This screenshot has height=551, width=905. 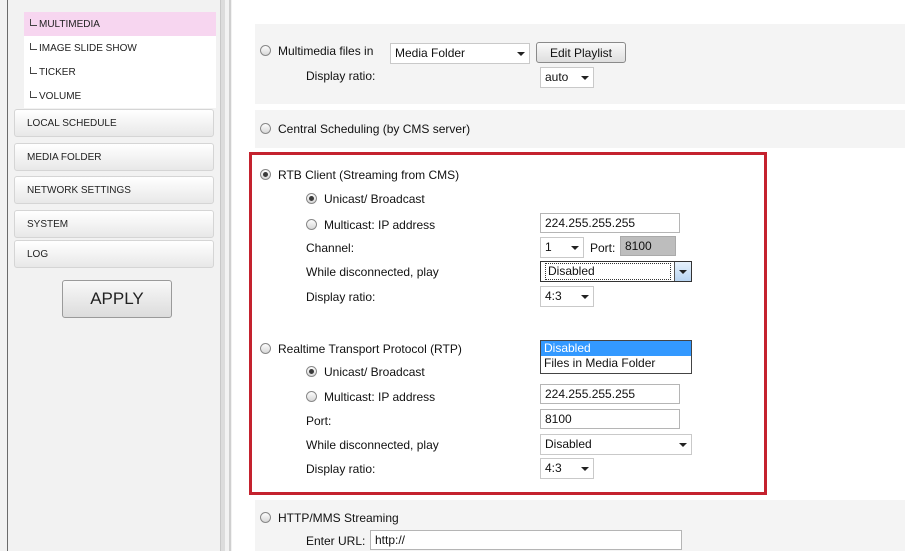 What do you see at coordinates (64, 157) in the screenshot?
I see `menu-label: MEDIA FOLDER` at bounding box center [64, 157].